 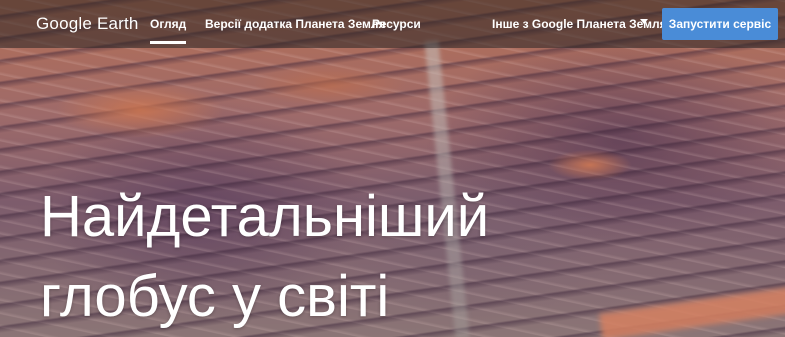 What do you see at coordinates (644, 21) in the screenshot?
I see `caret-down-icon` at bounding box center [644, 21].